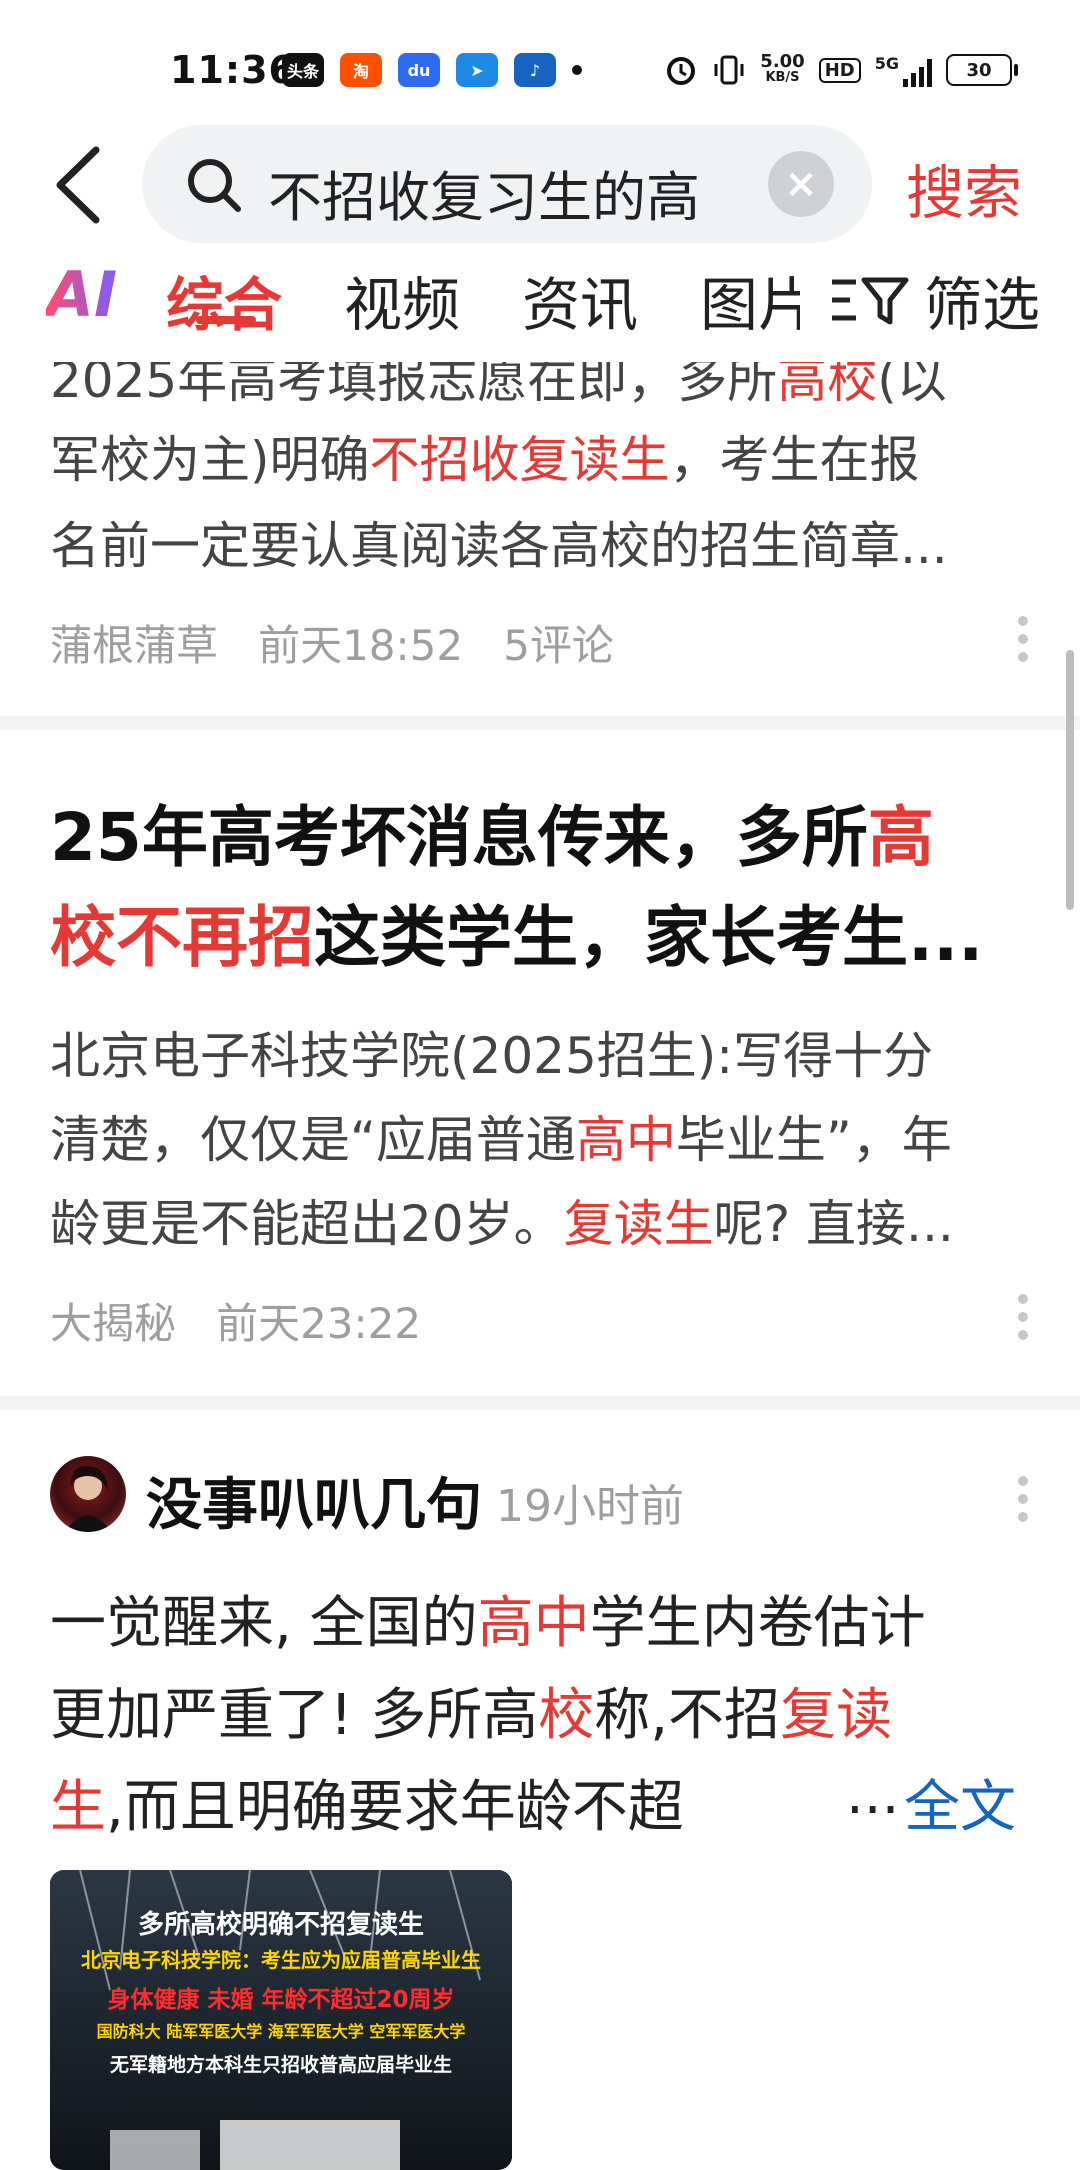 This screenshot has width=1080, height=2170. I want to click on search-input: 不招收复习生的高, so click(484, 192).